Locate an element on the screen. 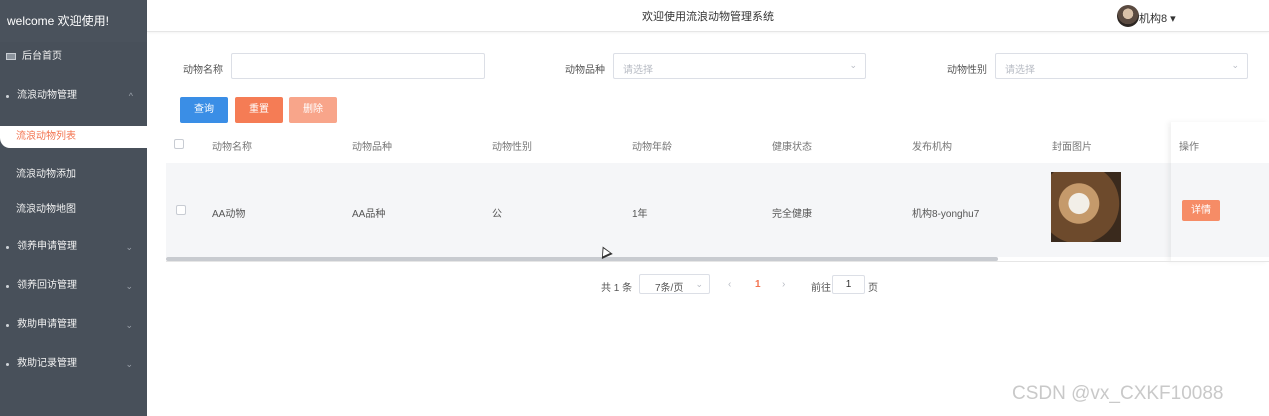 The width and height of the screenshot is (1269, 416). reset-button: 重置 is located at coordinates (259, 110).